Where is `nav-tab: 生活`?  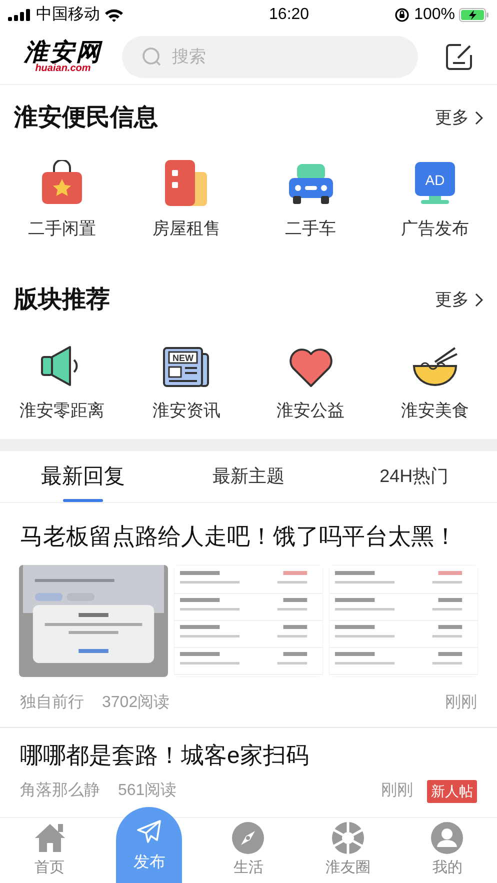
nav-tab: 生活 is located at coordinates (248, 850).